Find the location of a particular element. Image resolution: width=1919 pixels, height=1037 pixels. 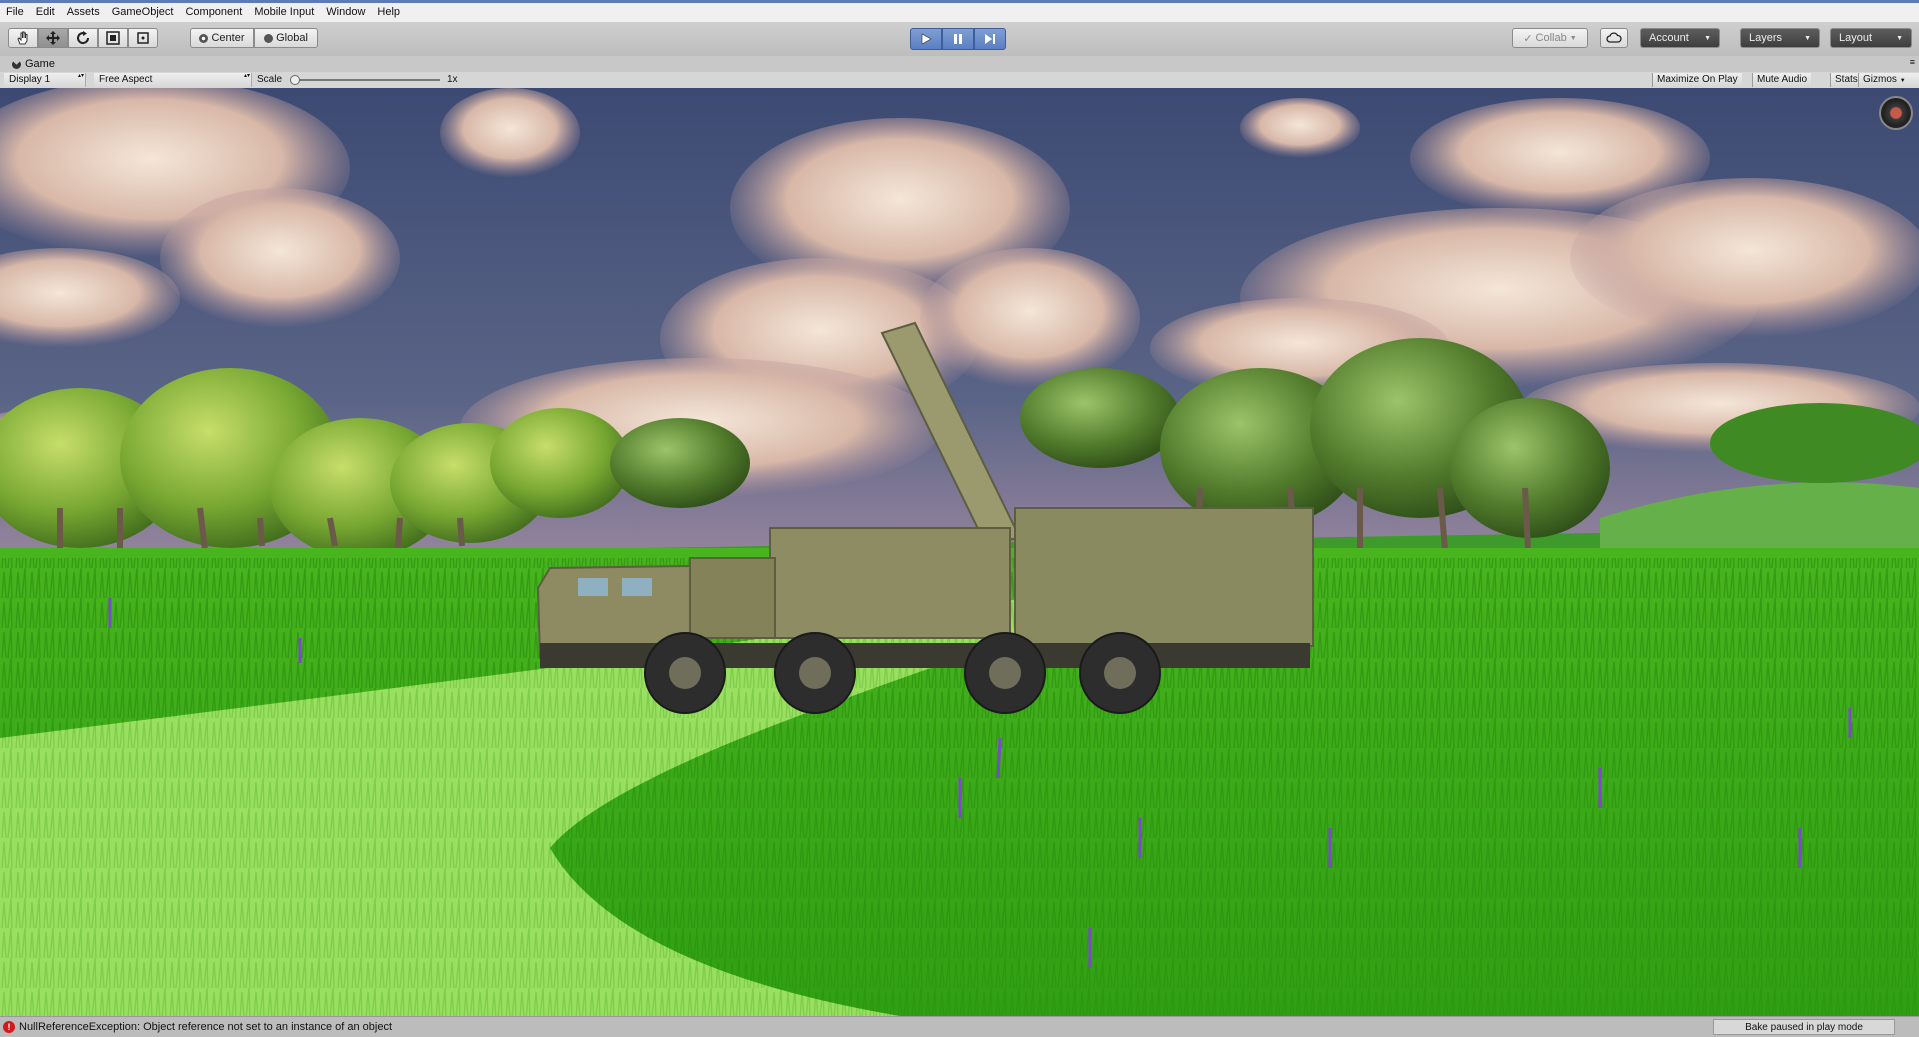

rect-tool-button is located at coordinates (143, 38).